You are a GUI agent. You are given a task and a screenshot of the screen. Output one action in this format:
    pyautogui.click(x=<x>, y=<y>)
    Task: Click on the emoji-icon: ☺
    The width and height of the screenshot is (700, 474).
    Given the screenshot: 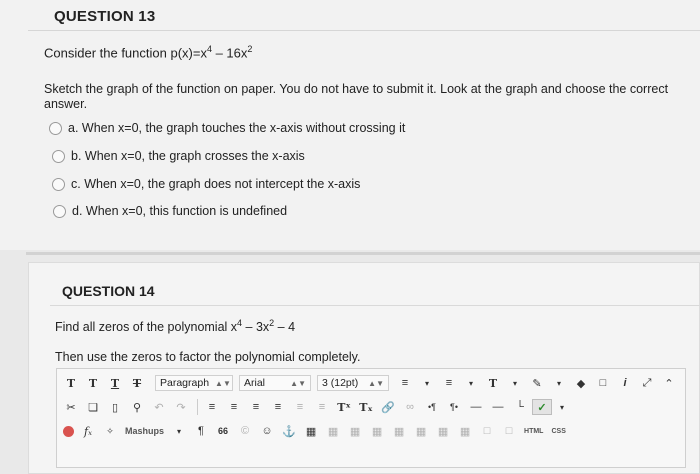 What is the action you would take?
    pyautogui.click(x=267, y=431)
    